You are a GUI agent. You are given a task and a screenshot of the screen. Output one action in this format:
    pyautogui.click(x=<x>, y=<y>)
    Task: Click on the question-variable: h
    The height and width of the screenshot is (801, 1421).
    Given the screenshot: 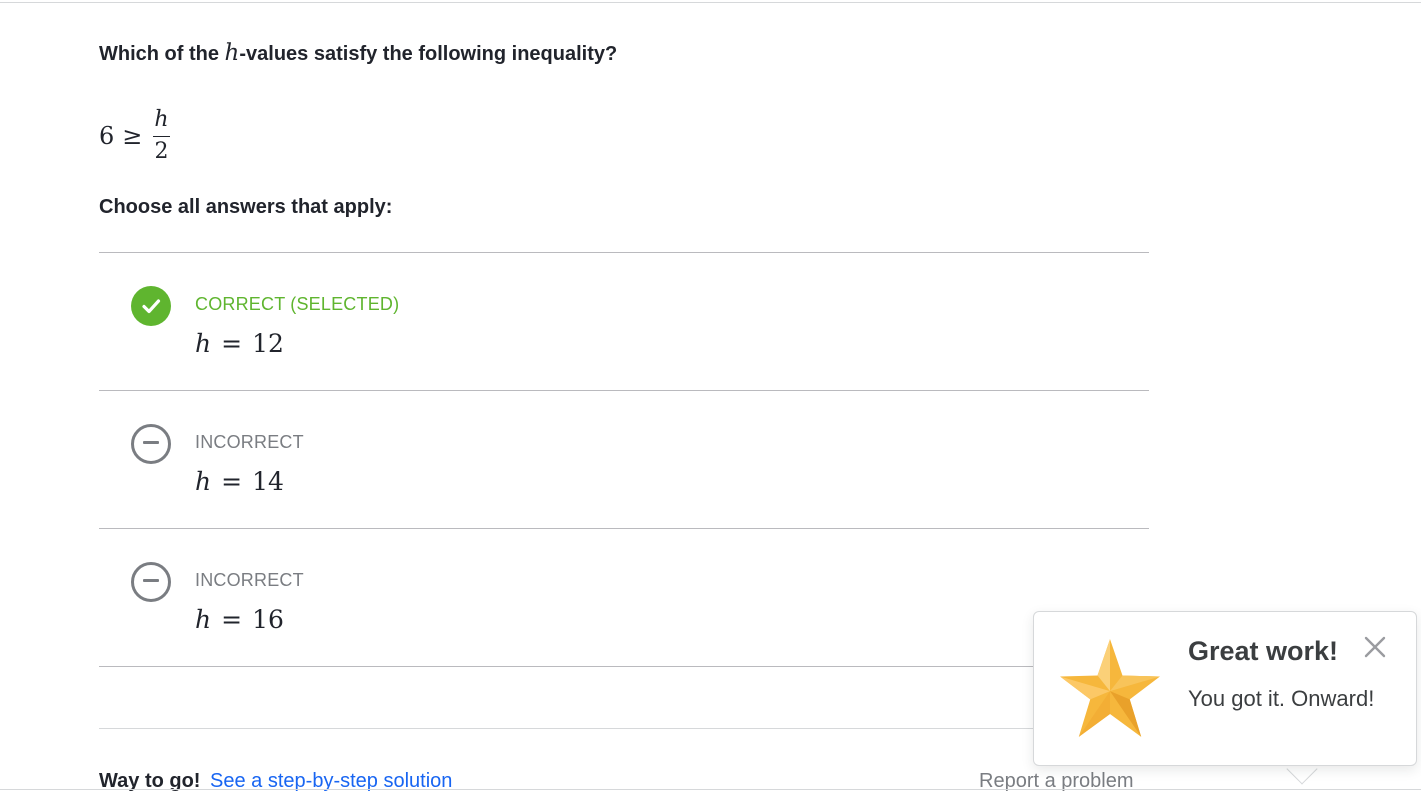 What is the action you would take?
    pyautogui.click(x=232, y=53)
    